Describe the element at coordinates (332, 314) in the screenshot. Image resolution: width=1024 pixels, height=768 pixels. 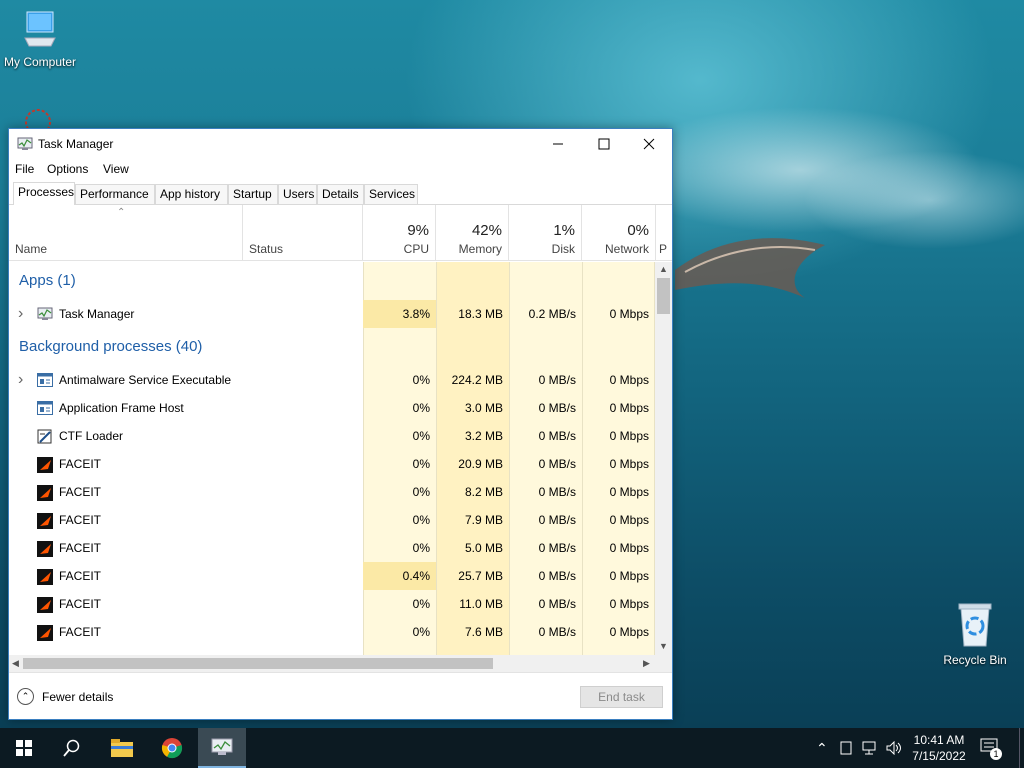
I see `process-row: › Task Manager 3.8% 18.3 MB 0.2 MB/s 0 Mbps` at that location.